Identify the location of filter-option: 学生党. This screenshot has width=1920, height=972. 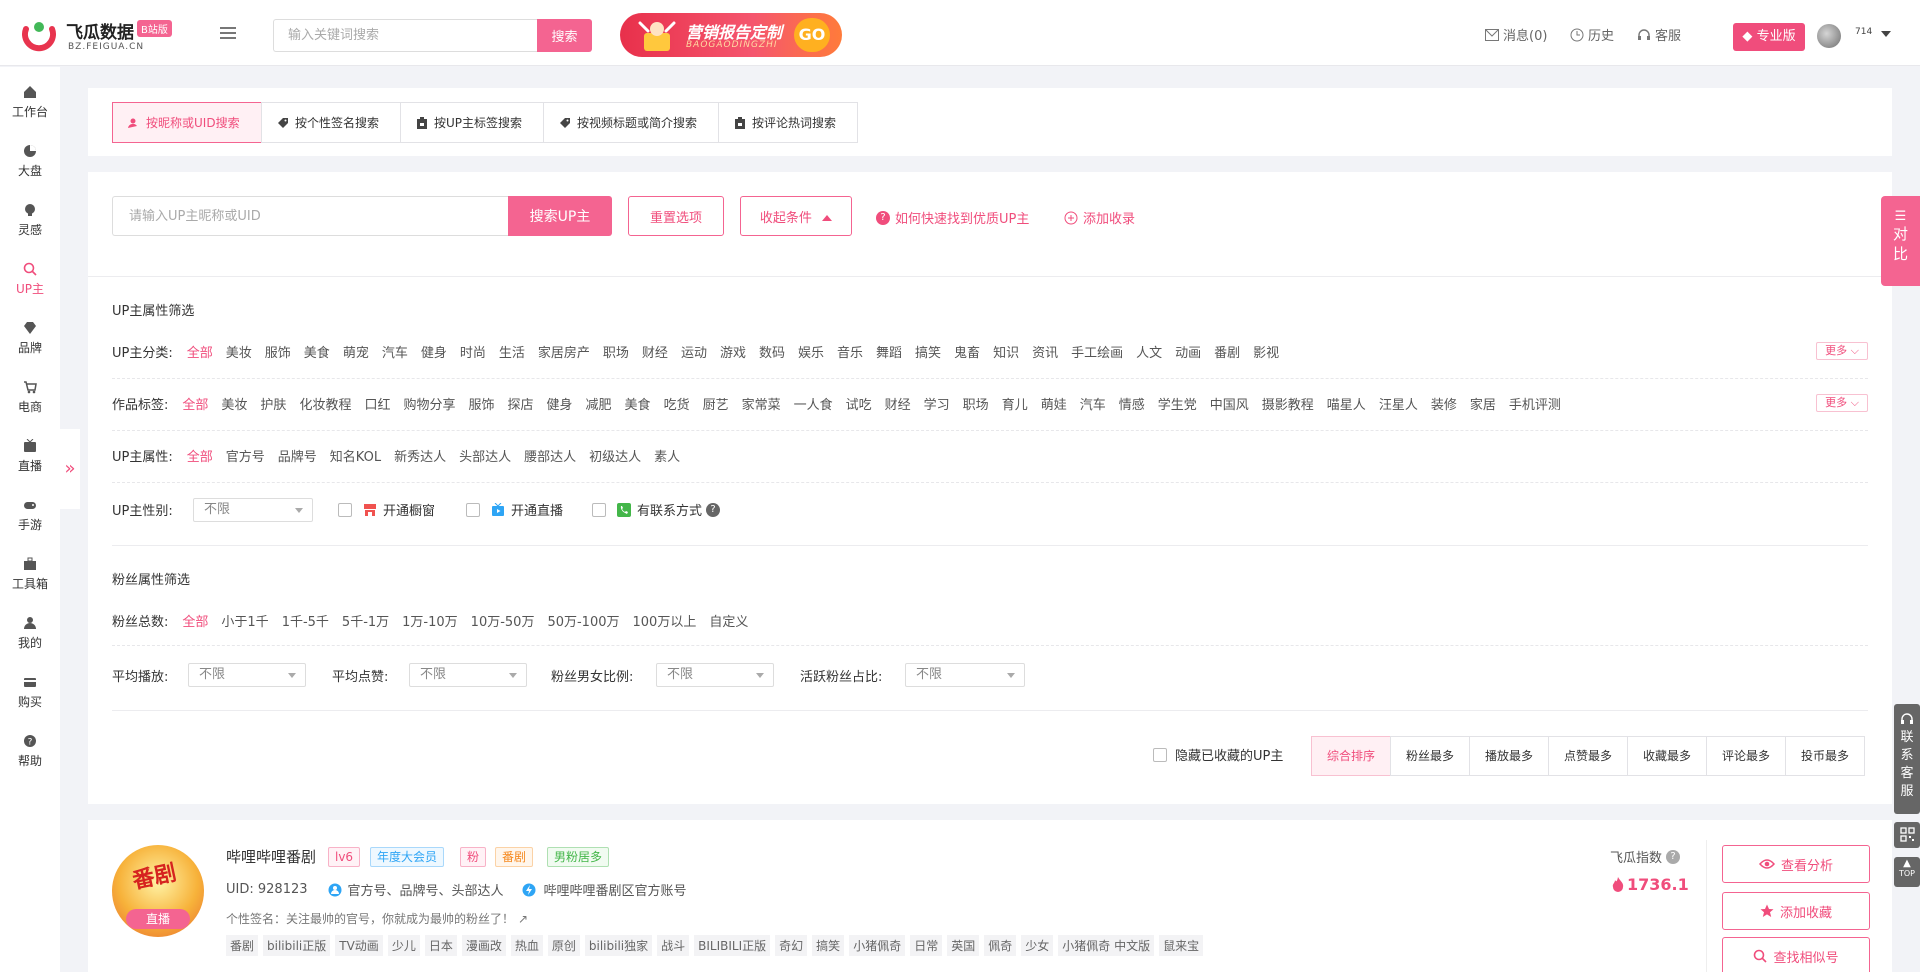
(1177, 405).